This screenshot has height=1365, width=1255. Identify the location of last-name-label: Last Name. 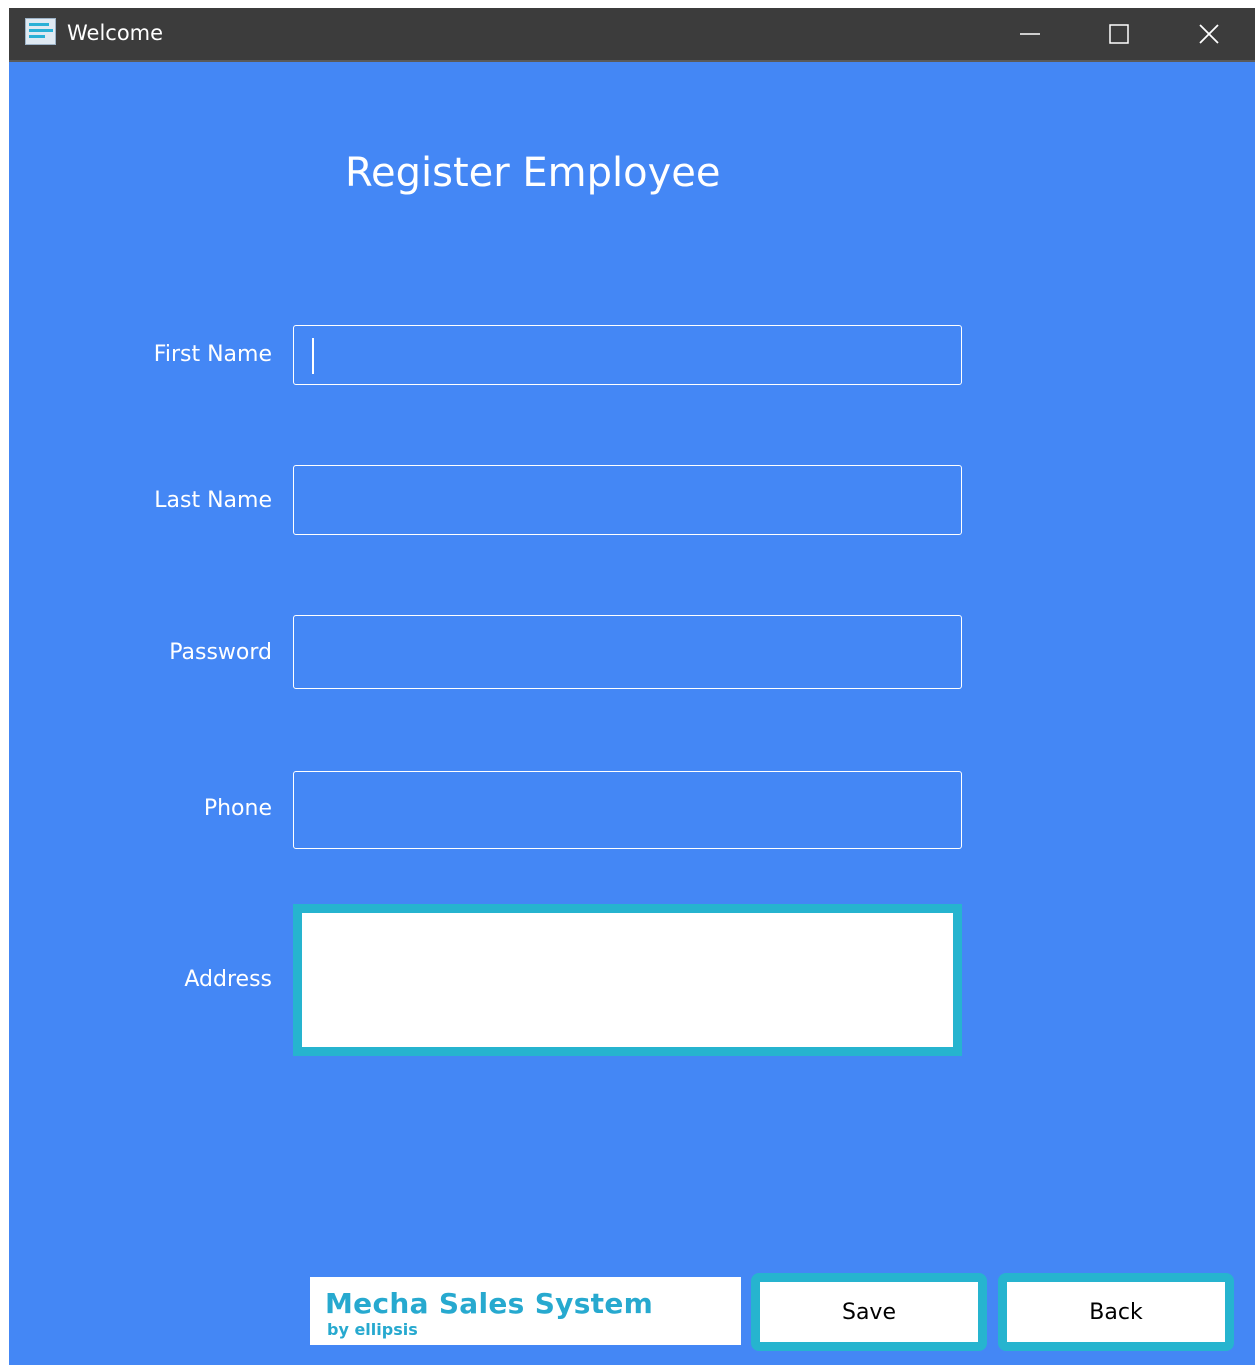
(213, 500).